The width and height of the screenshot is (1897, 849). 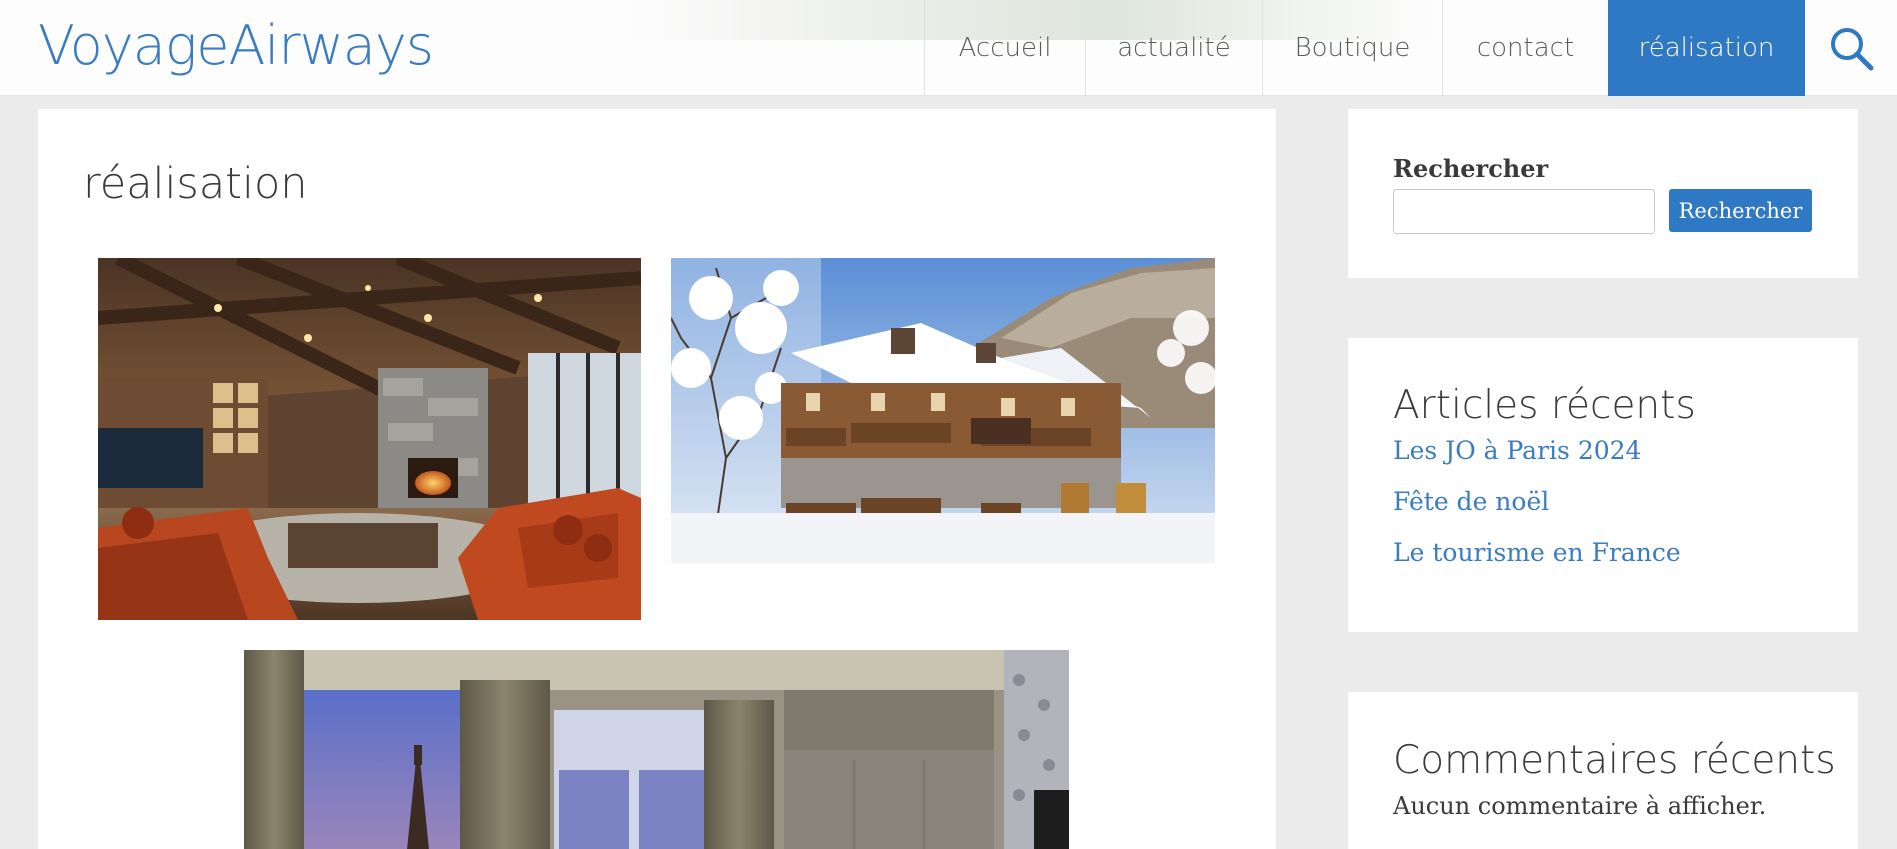 I want to click on nav-item-realisation: réalisation, so click(x=1706, y=48).